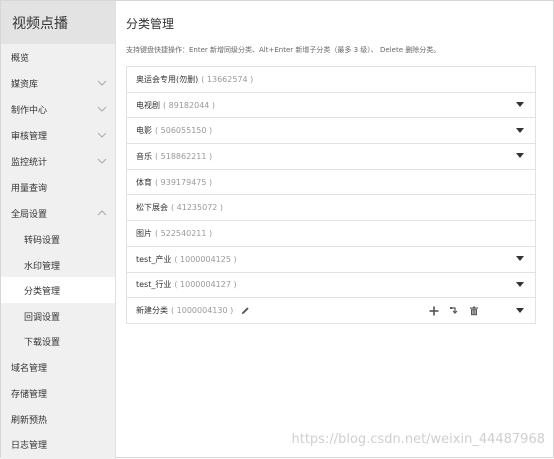 This screenshot has height=459, width=554. I want to click on trash-icon, so click(474, 311).